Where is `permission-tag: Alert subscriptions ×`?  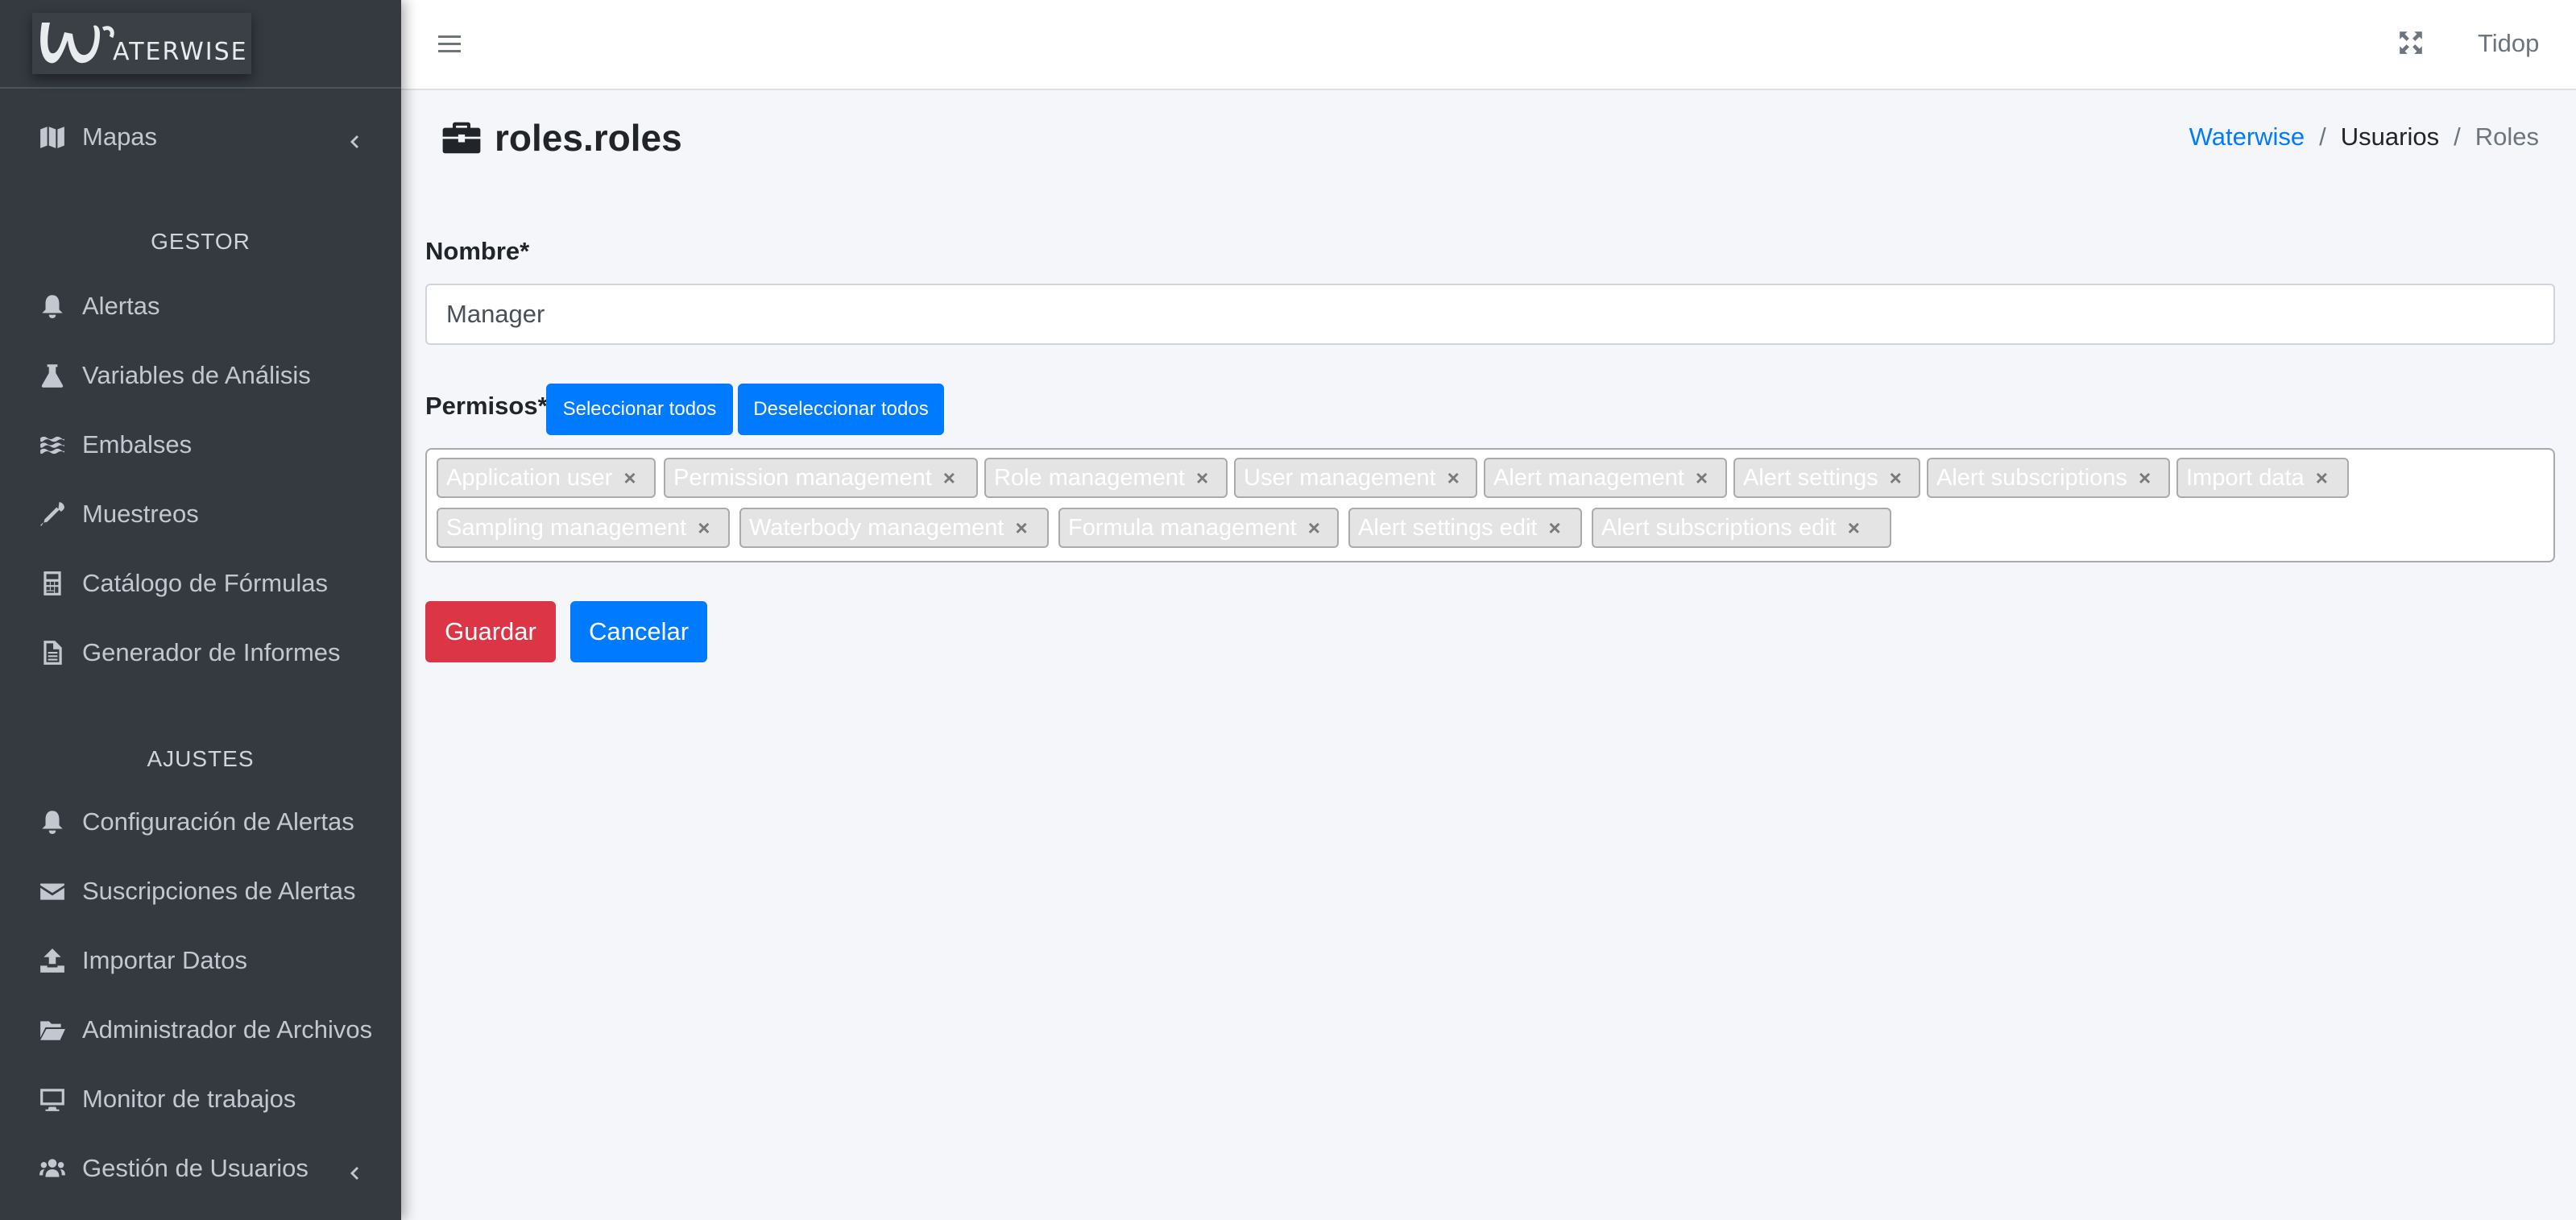
permission-tag: Alert subscriptions × is located at coordinates (2048, 478).